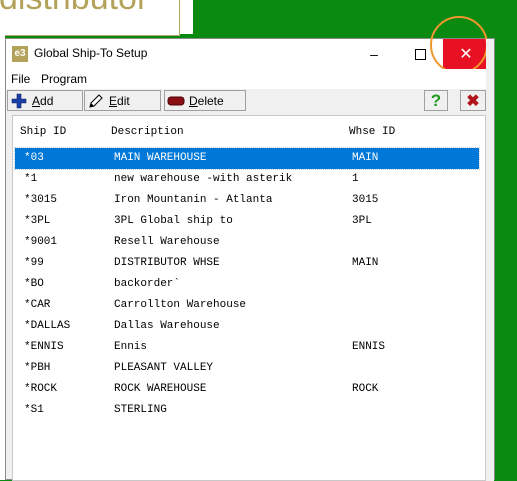 This screenshot has width=517, height=481. What do you see at coordinates (44, 347) in the screenshot?
I see `cell-ship-id: *ENNIS` at bounding box center [44, 347].